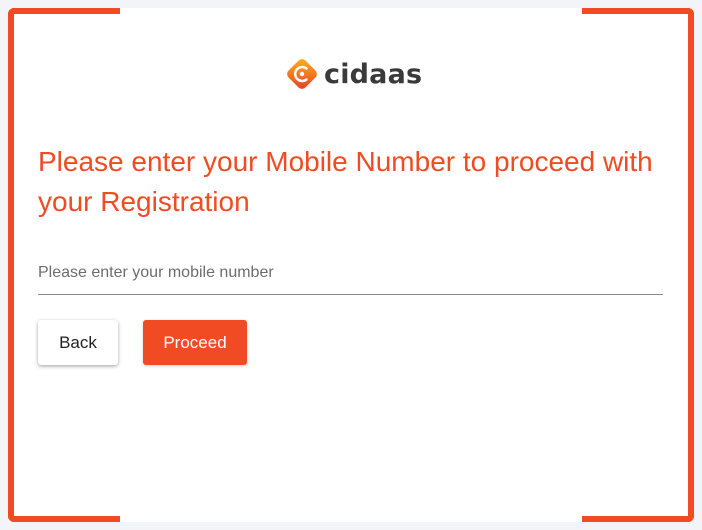 The image size is (702, 530). What do you see at coordinates (373, 74) in the screenshot?
I see `brand-name: cidaas` at bounding box center [373, 74].